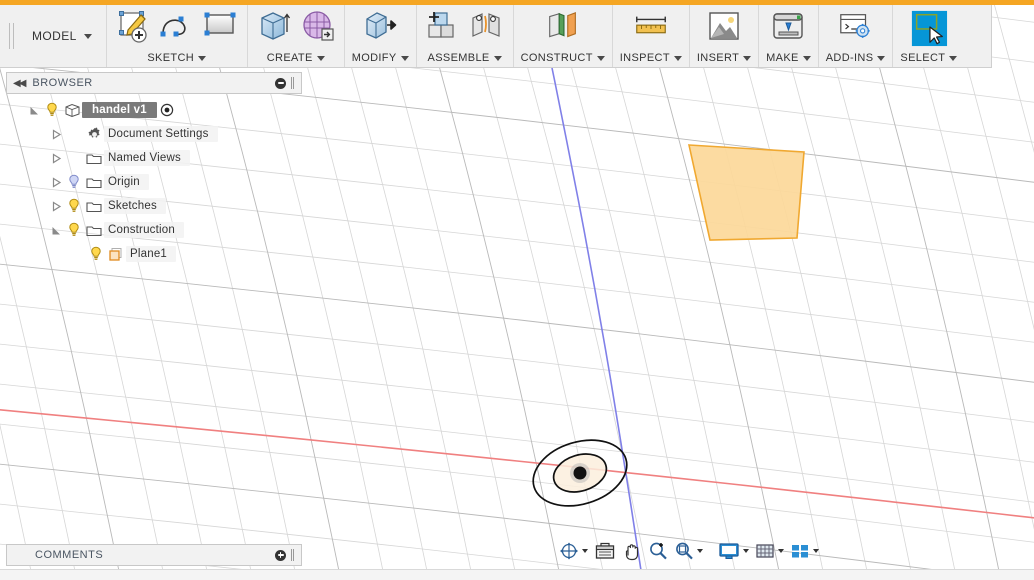 Image resolution: width=1034 pixels, height=580 pixels. I want to click on offset-plane-icon, so click(563, 29).